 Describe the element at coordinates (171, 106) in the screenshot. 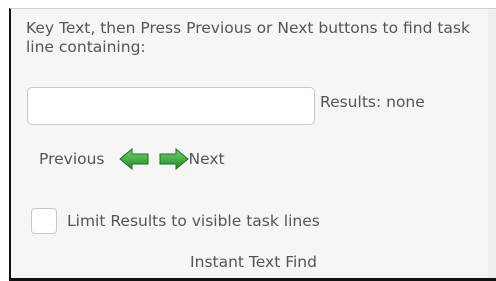

I see `search-input` at that location.